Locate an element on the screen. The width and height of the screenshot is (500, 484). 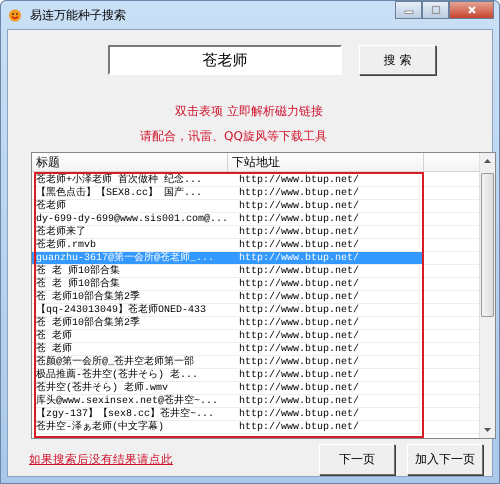
table-cell-text: 苍老师.rmvb is located at coordinates (66, 245).